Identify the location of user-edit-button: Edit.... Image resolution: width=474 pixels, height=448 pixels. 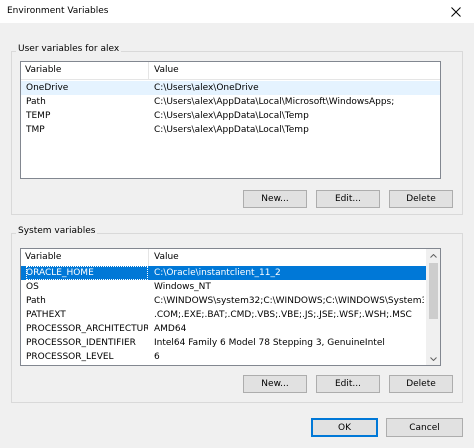
(348, 199).